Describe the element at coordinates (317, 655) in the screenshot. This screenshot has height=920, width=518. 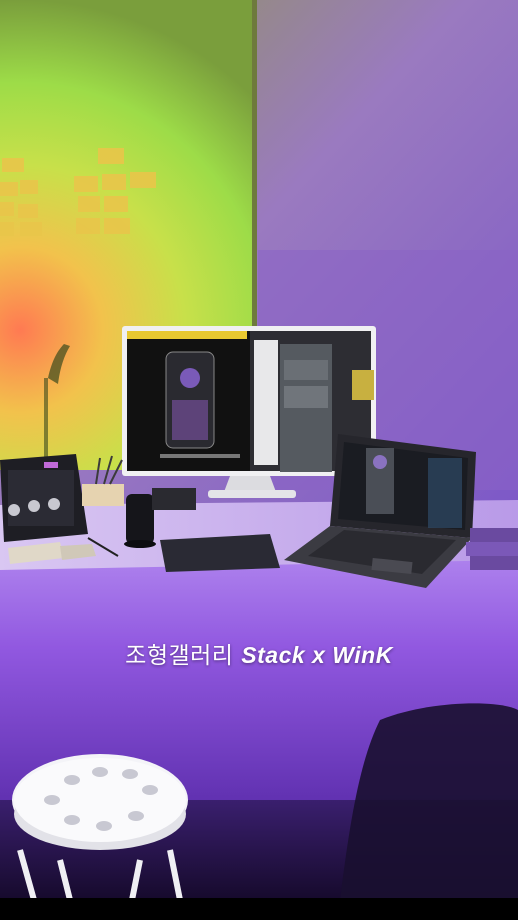
I see `caption-english: Stack x WinK` at that location.